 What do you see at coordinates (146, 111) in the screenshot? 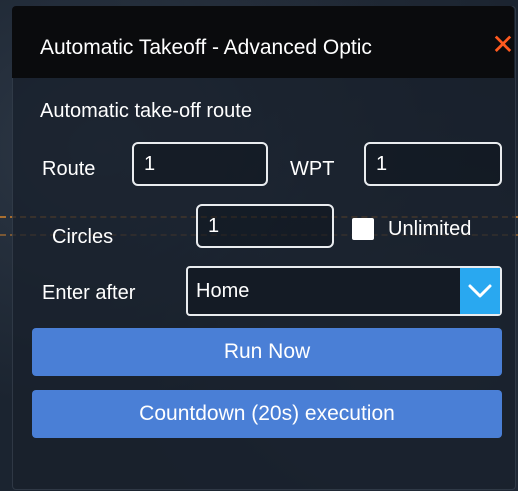
I see `section-title: Automatic take-off route` at bounding box center [146, 111].